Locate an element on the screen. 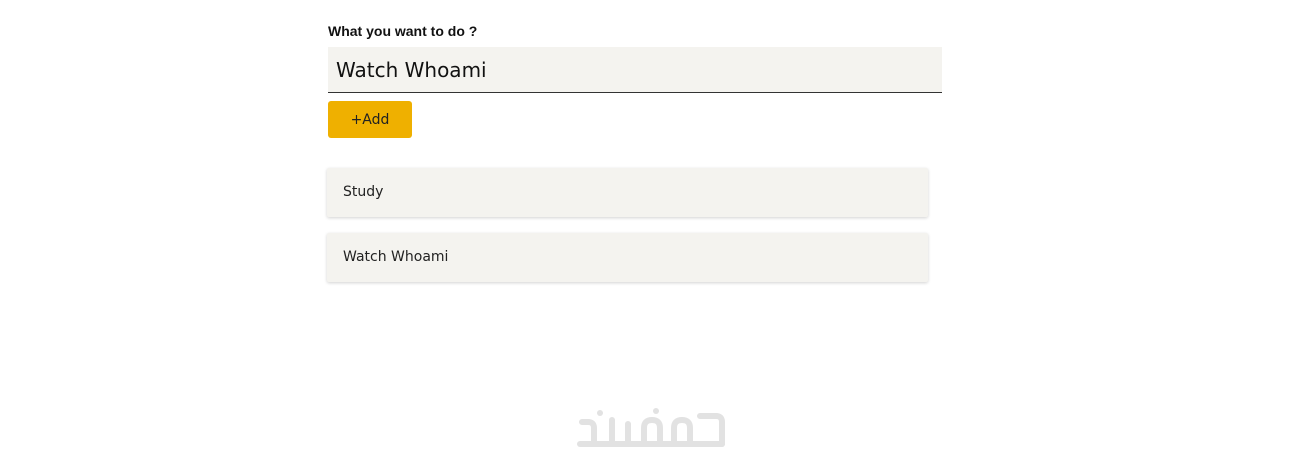 The image size is (1304, 460). todo-list: Study Watch Whoami is located at coordinates (627, 233).